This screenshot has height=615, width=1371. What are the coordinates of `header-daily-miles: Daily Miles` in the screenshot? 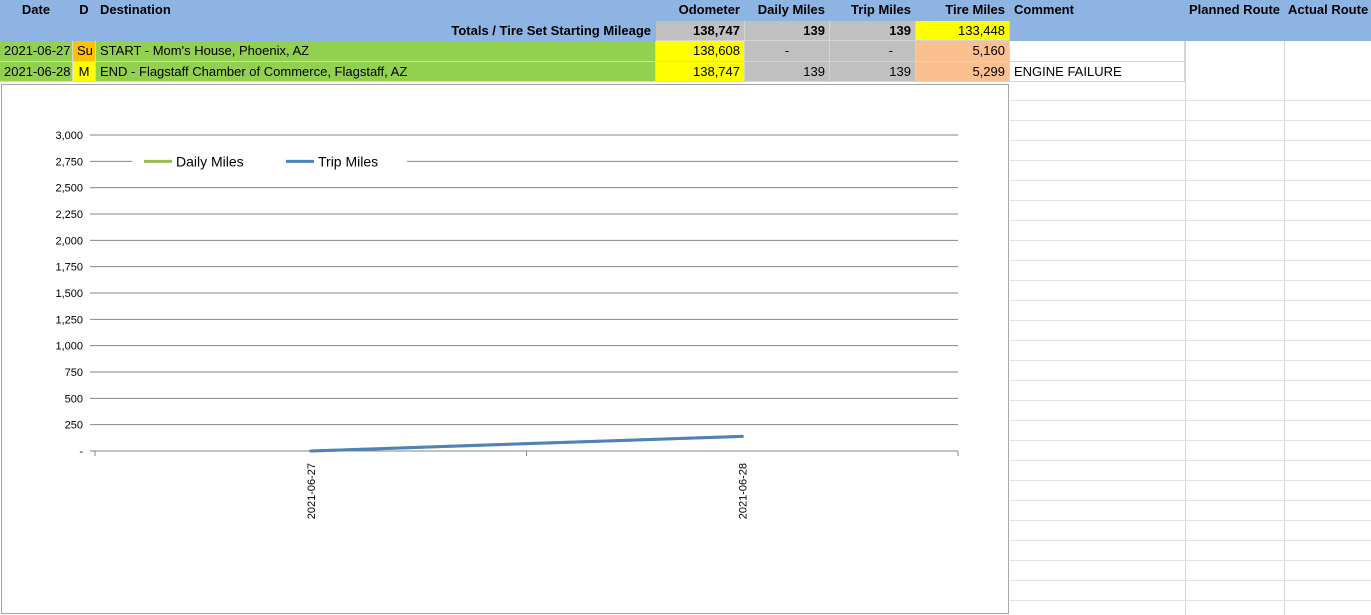 It's located at (787, 10).